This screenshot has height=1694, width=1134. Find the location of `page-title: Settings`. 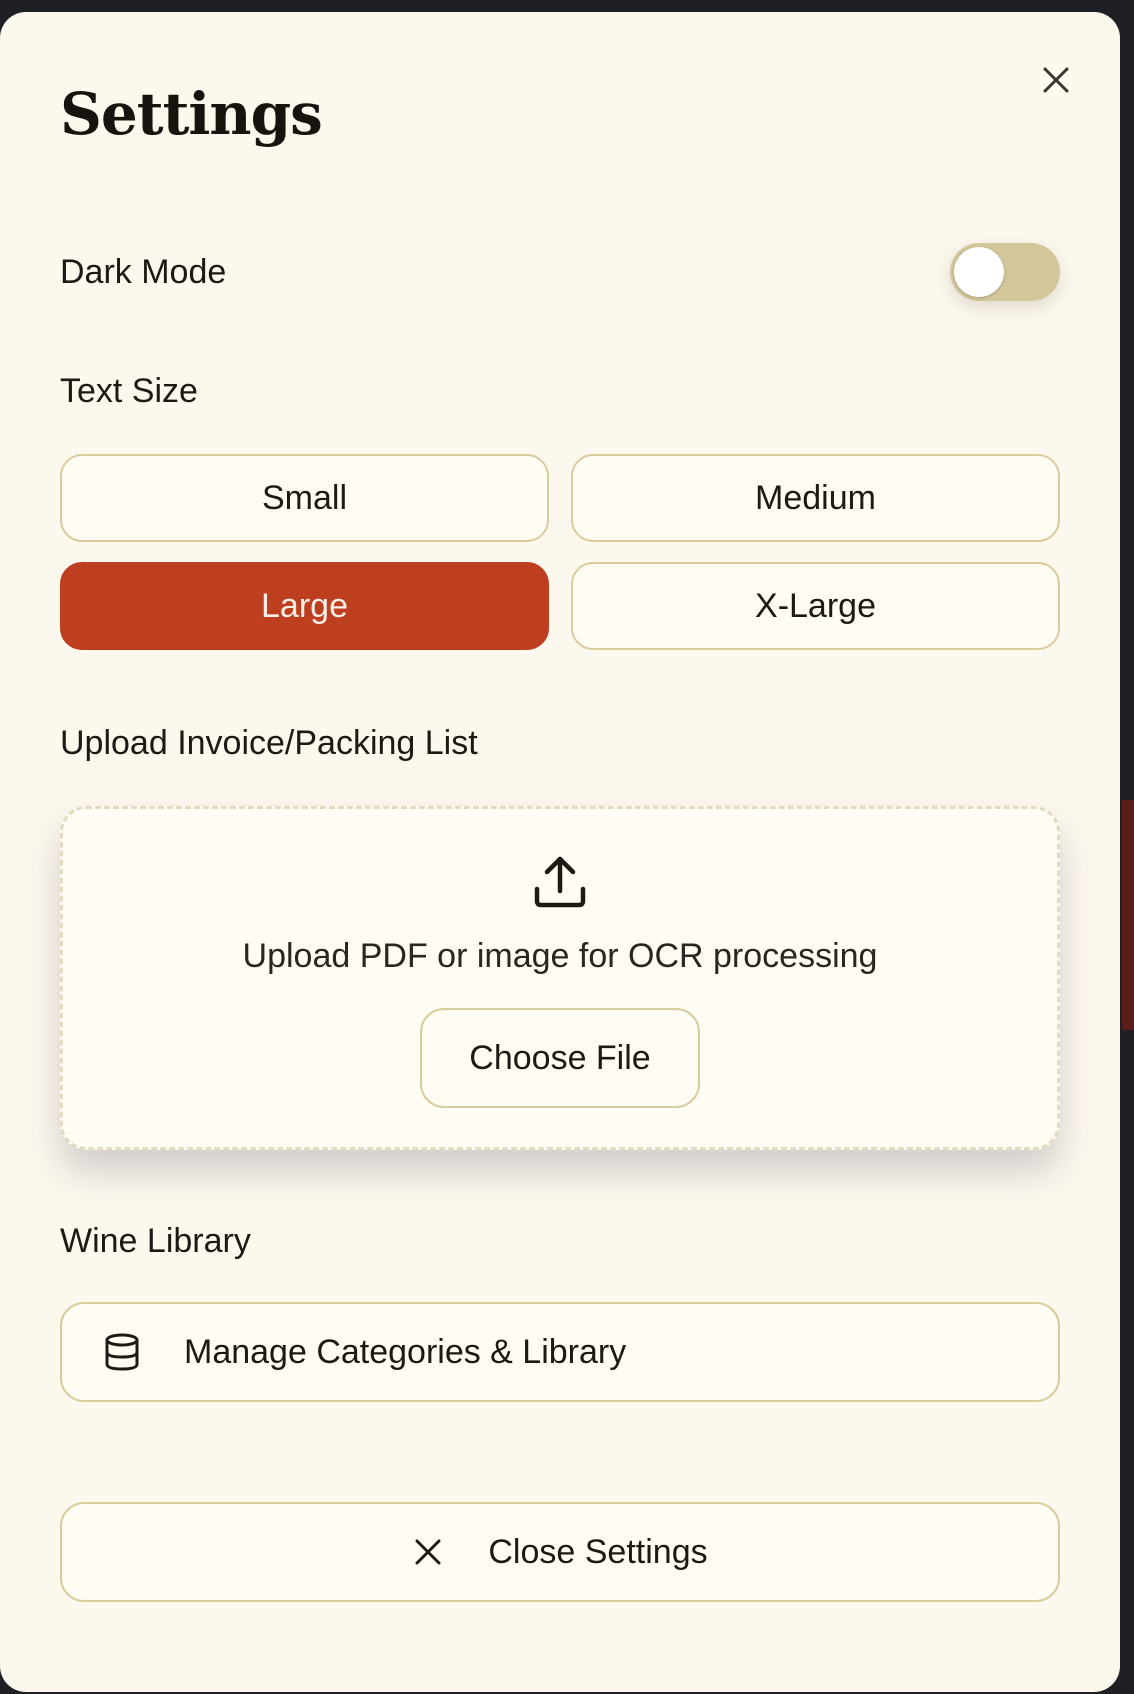

page-title: Settings is located at coordinates (191, 114).